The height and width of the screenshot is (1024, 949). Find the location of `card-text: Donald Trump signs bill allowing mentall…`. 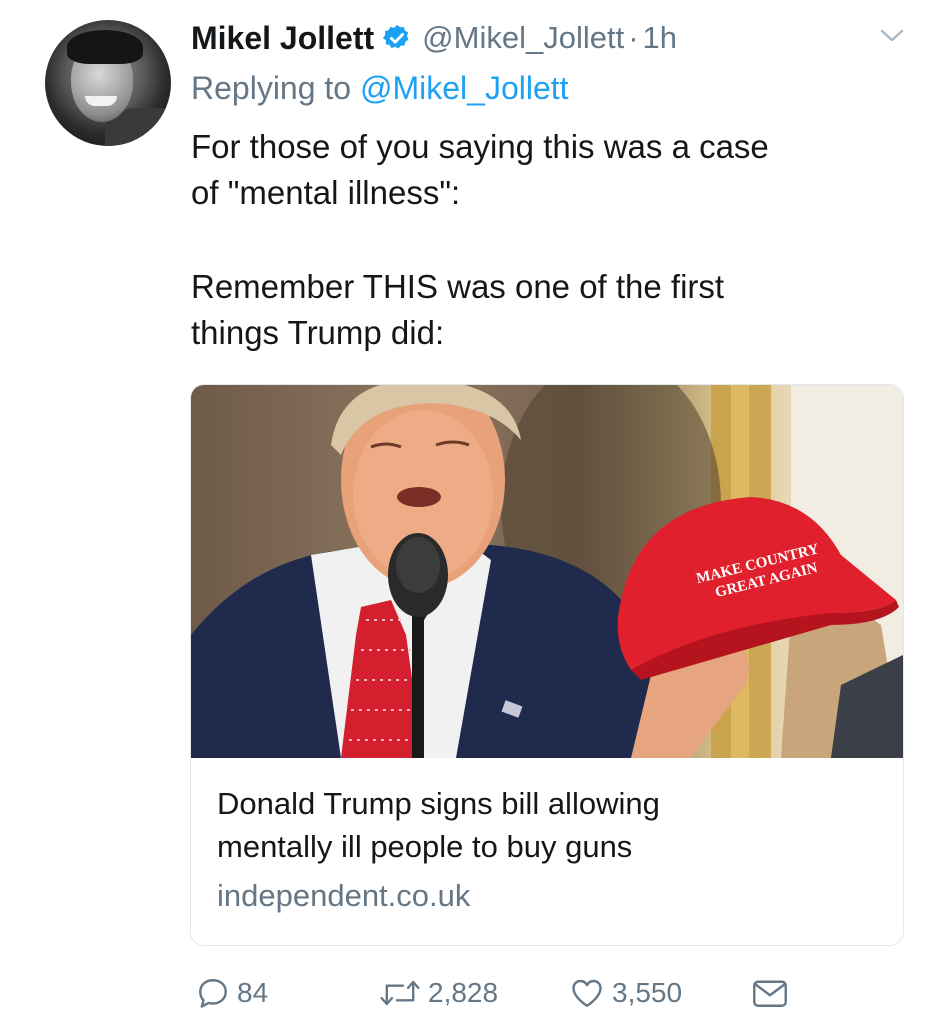

card-text: Donald Trump signs bill allowing mentall… is located at coordinates (547, 848).